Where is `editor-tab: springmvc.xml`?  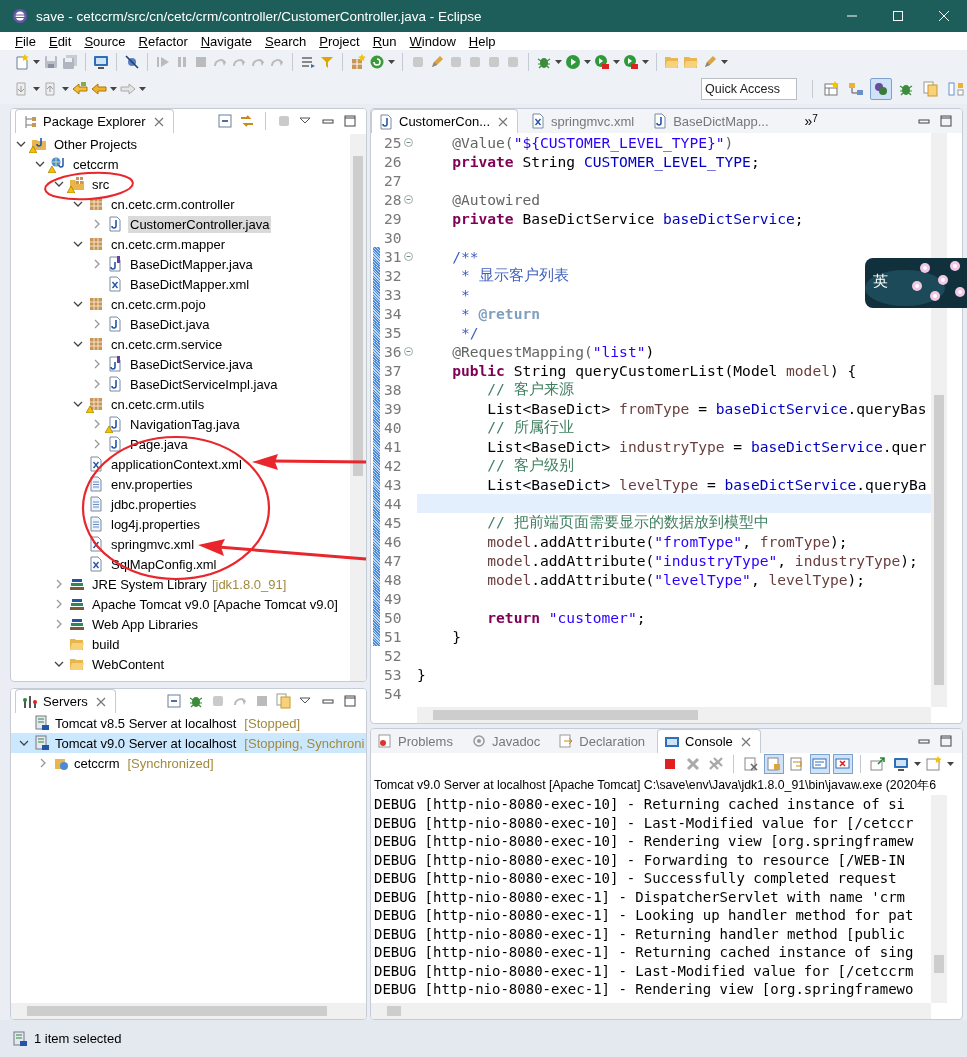
editor-tab: springmvc.xml is located at coordinates (582, 121).